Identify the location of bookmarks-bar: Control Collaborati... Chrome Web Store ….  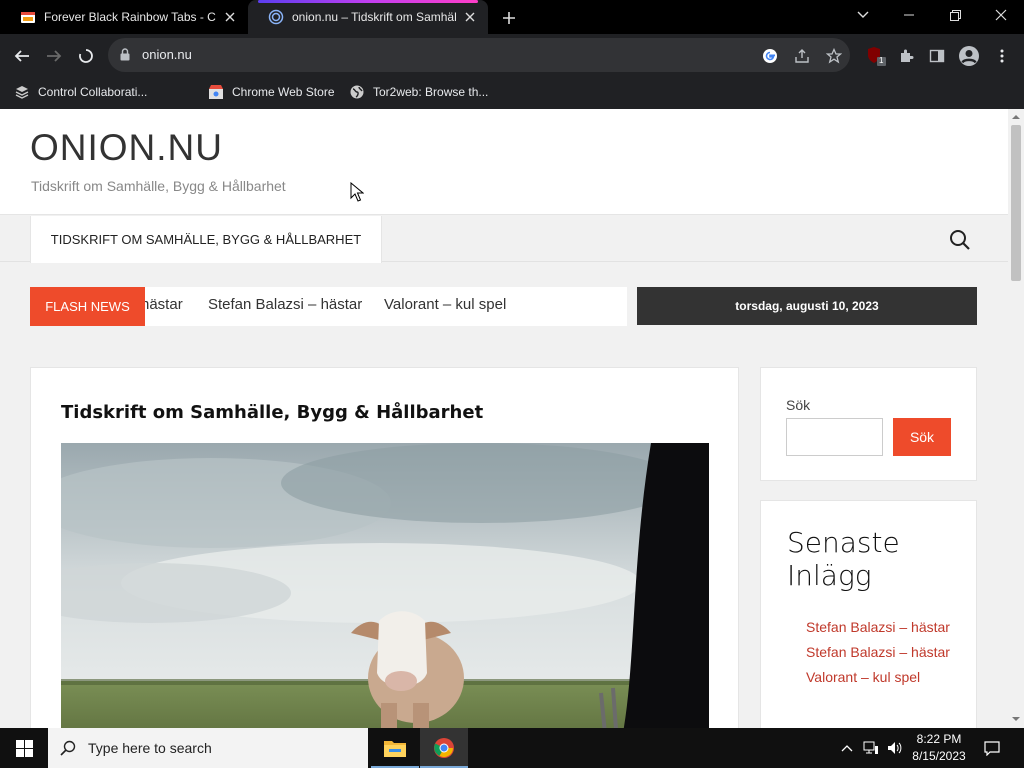
(512, 92).